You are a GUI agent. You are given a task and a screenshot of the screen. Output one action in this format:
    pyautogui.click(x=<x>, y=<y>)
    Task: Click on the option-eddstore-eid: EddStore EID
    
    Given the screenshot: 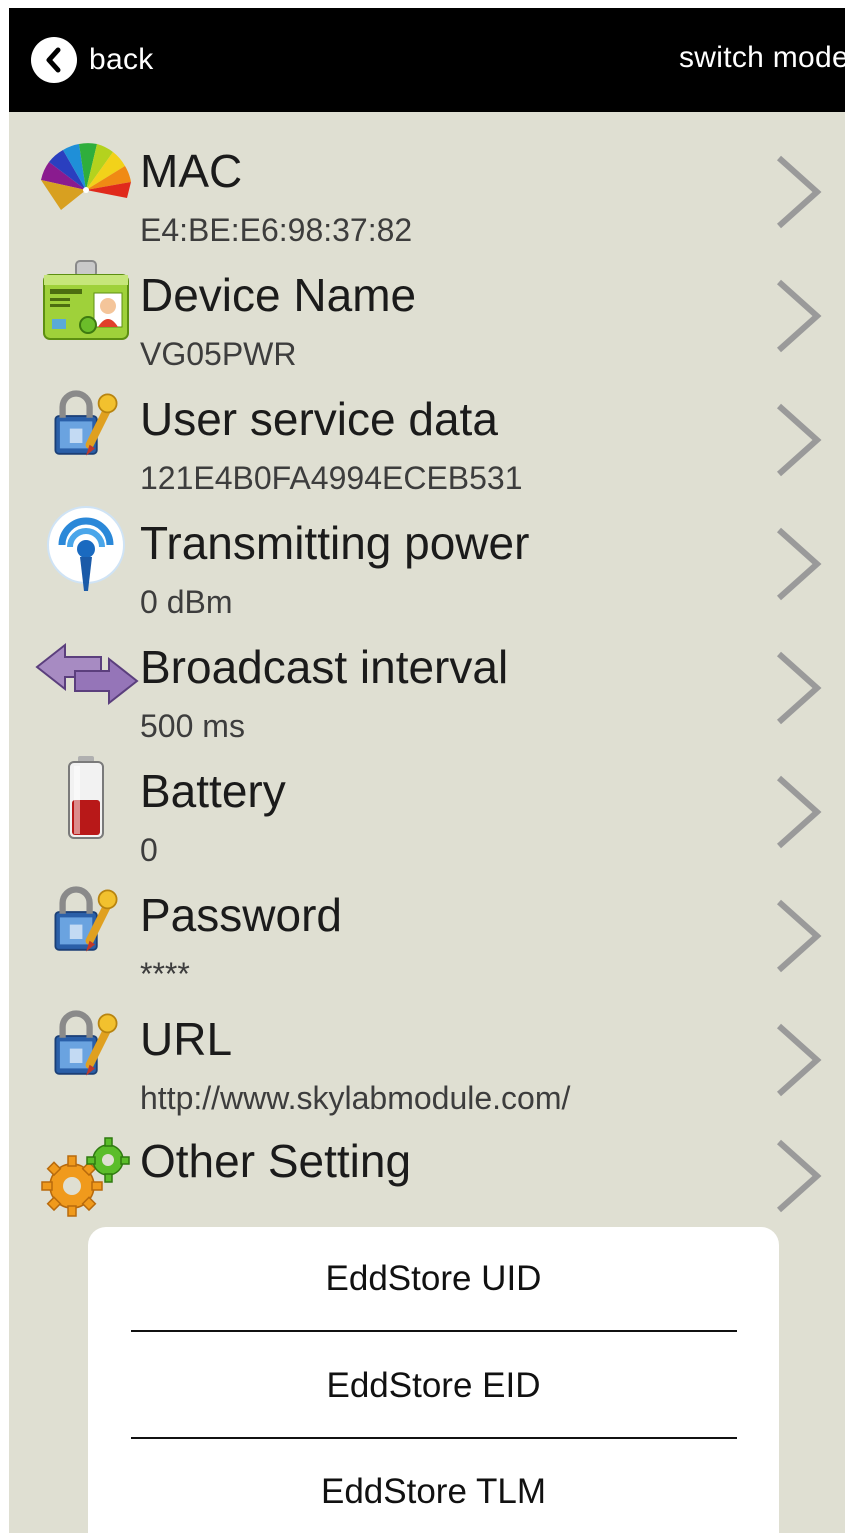 What is the action you would take?
    pyautogui.click(x=433, y=1386)
    